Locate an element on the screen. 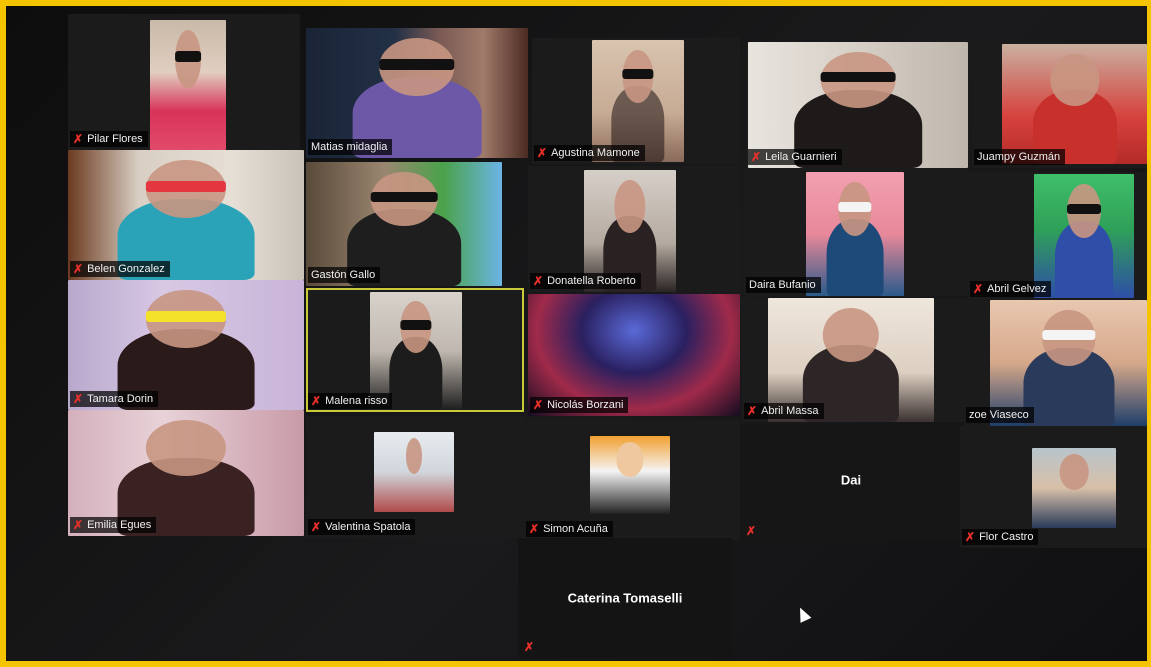 The image size is (1151, 667). name-tag: ✗ Abril Massa is located at coordinates (784, 411).